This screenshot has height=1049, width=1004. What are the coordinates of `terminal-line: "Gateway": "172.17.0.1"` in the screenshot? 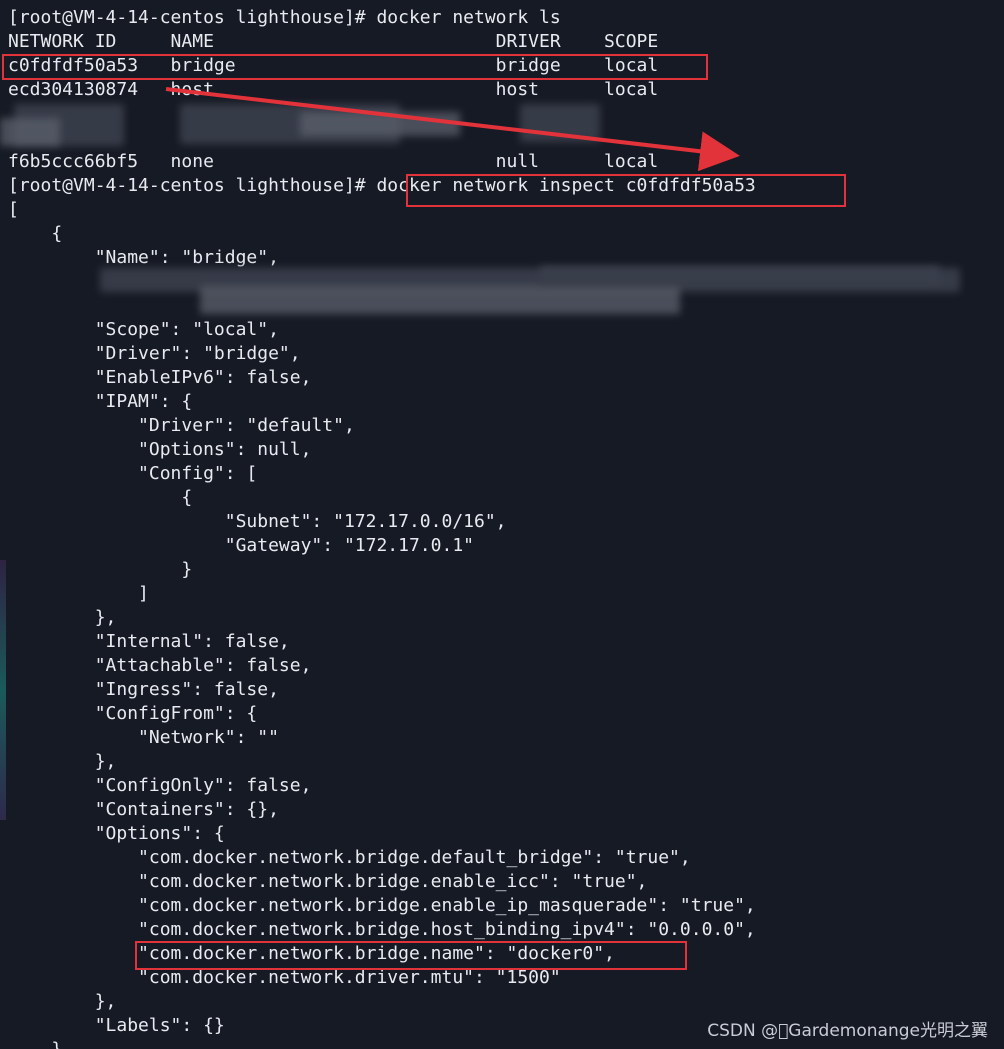 It's located at (241, 545).